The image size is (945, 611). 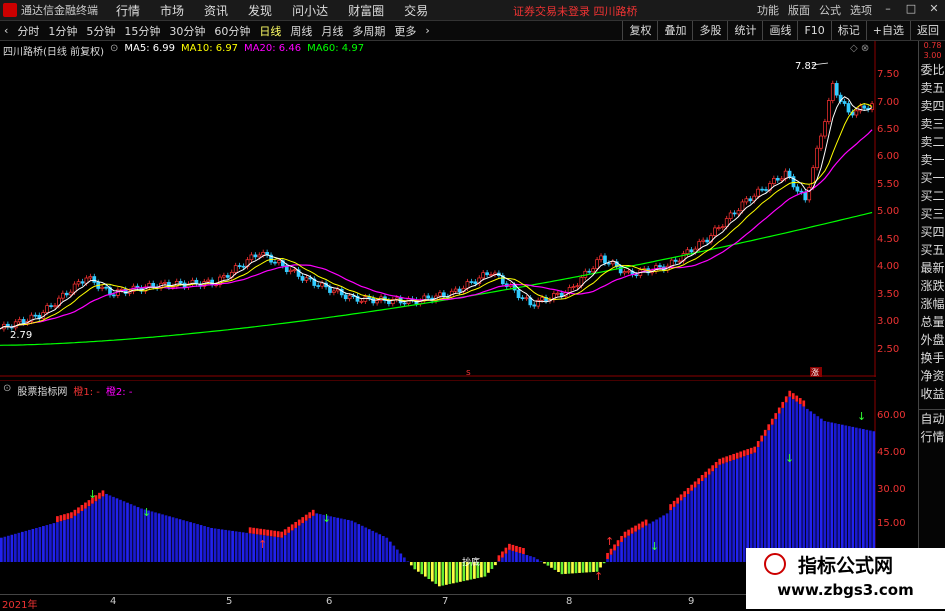 I want to click on tb-overlay: 叠加, so click(x=674, y=30).